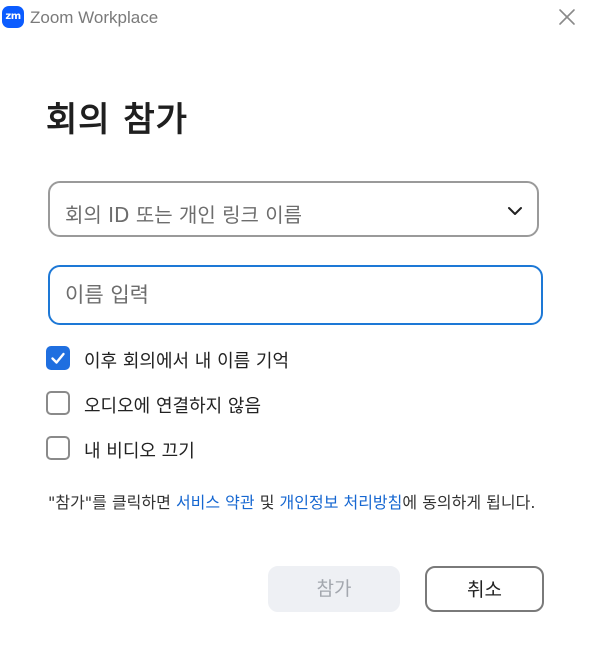 Image resolution: width=591 pixels, height=655 pixels. I want to click on checkmark-icon, so click(58, 358).